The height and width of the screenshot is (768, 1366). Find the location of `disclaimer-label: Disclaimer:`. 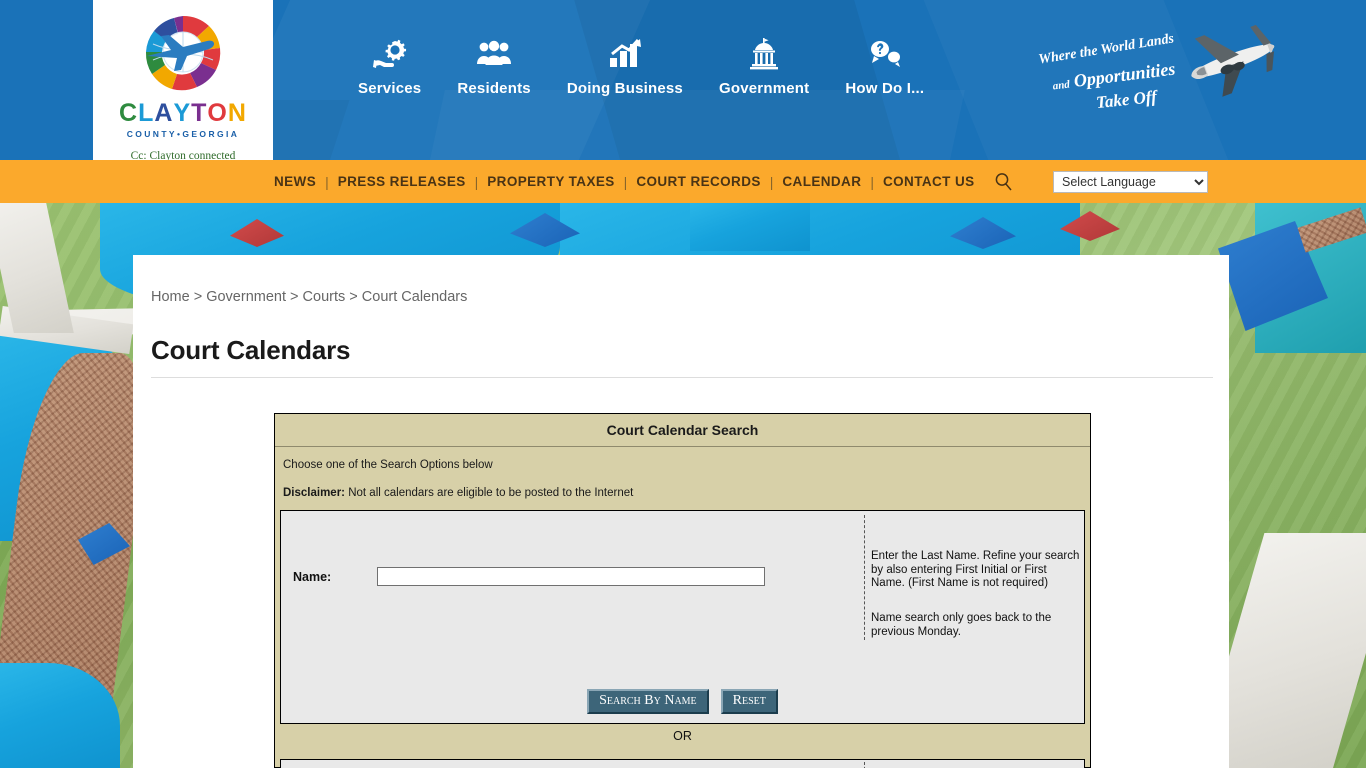

disclaimer-label: Disclaimer: is located at coordinates (314, 493).